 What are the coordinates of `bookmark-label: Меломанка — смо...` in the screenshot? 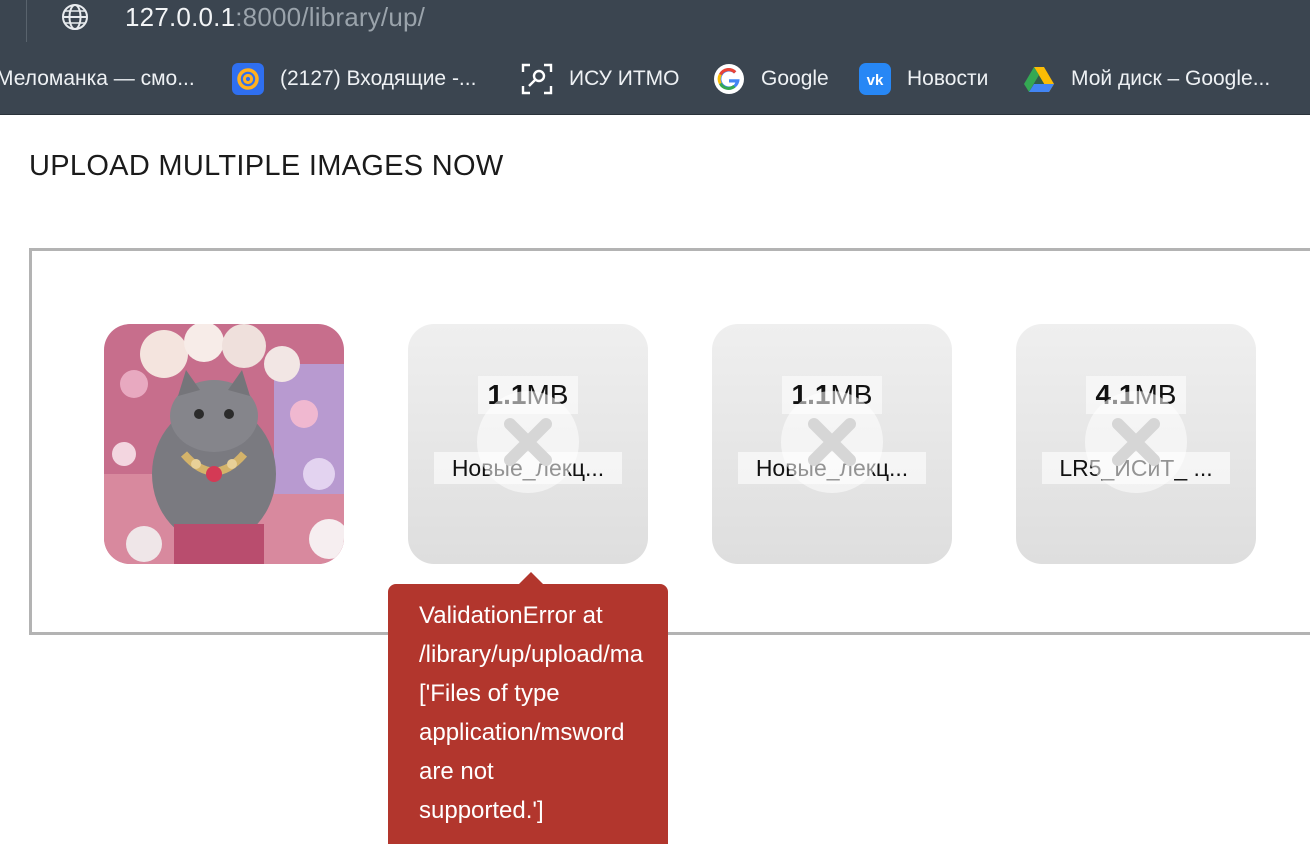 It's located at (97, 78).